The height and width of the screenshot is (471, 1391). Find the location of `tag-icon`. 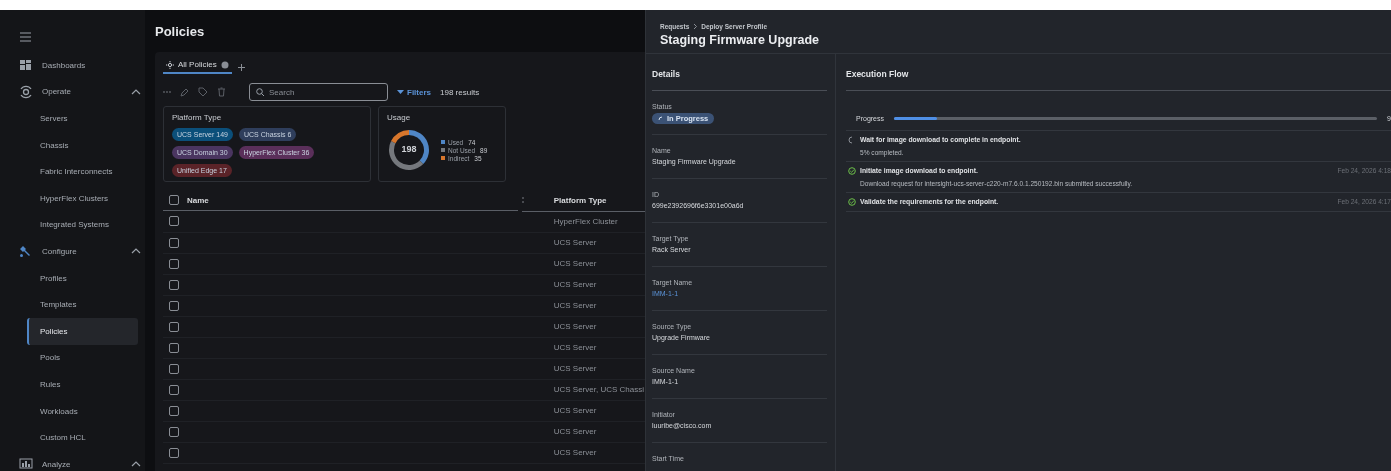

tag-icon is located at coordinates (203, 92).